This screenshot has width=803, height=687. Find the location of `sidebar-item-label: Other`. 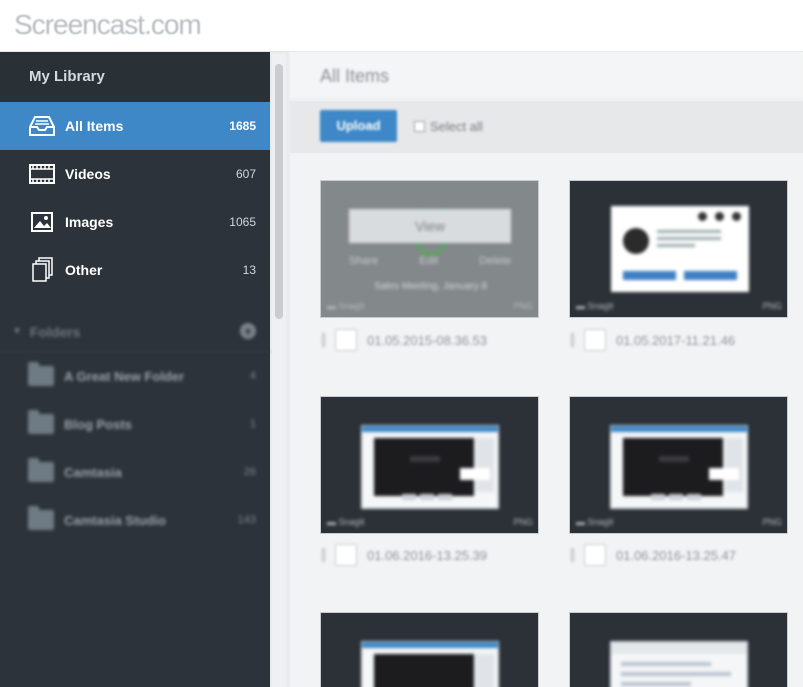

sidebar-item-label: Other is located at coordinates (84, 270).